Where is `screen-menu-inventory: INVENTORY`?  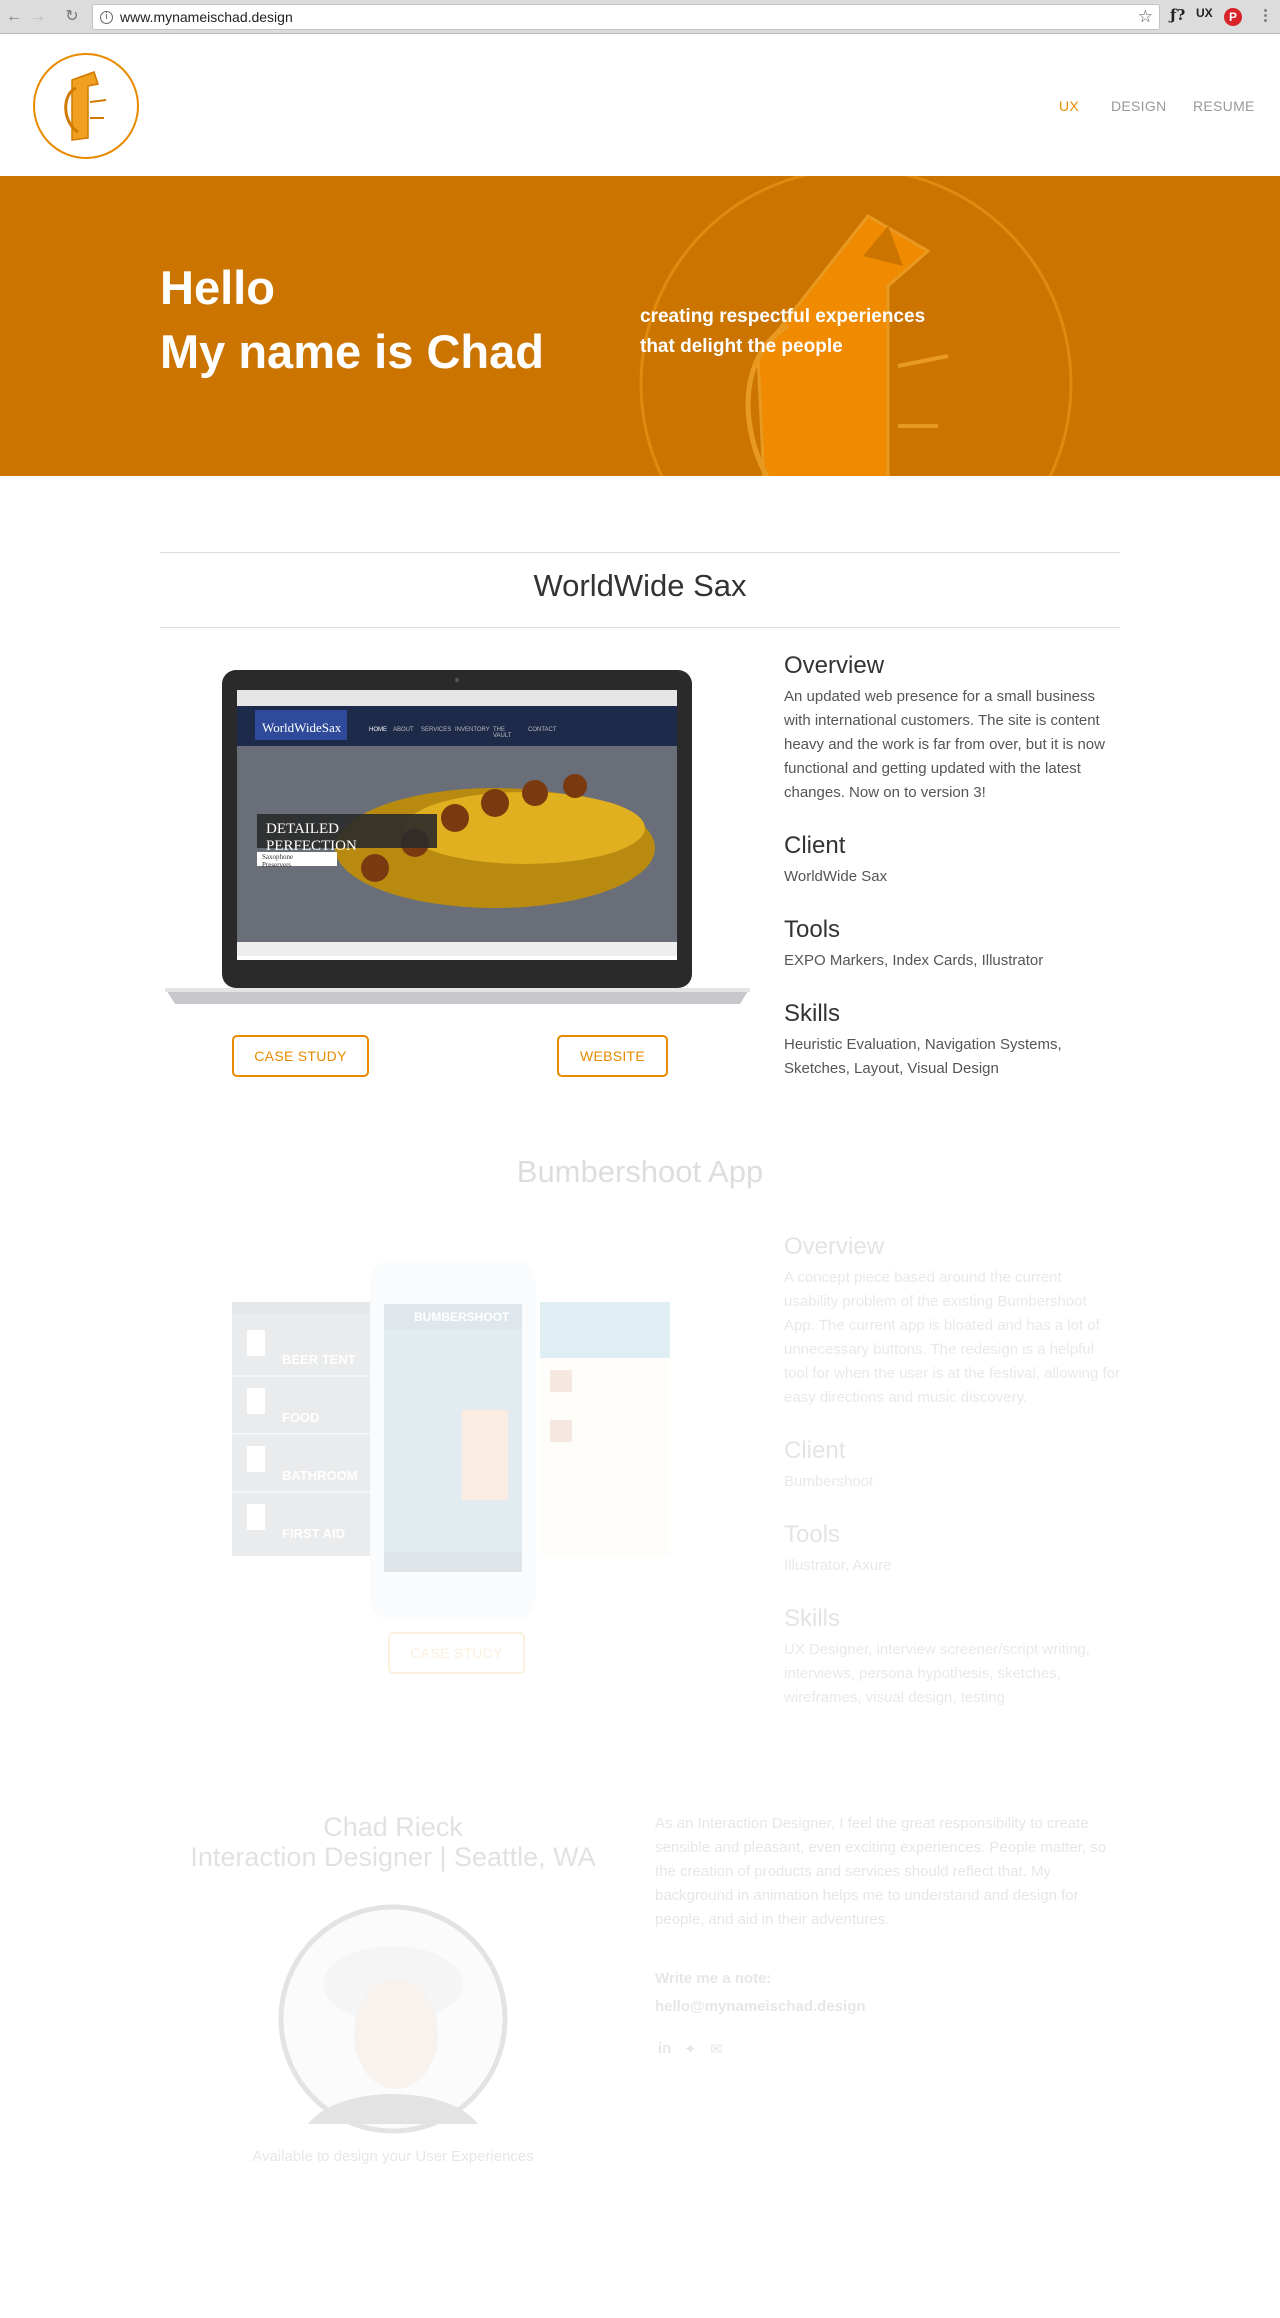 screen-menu-inventory: INVENTORY is located at coordinates (472, 730).